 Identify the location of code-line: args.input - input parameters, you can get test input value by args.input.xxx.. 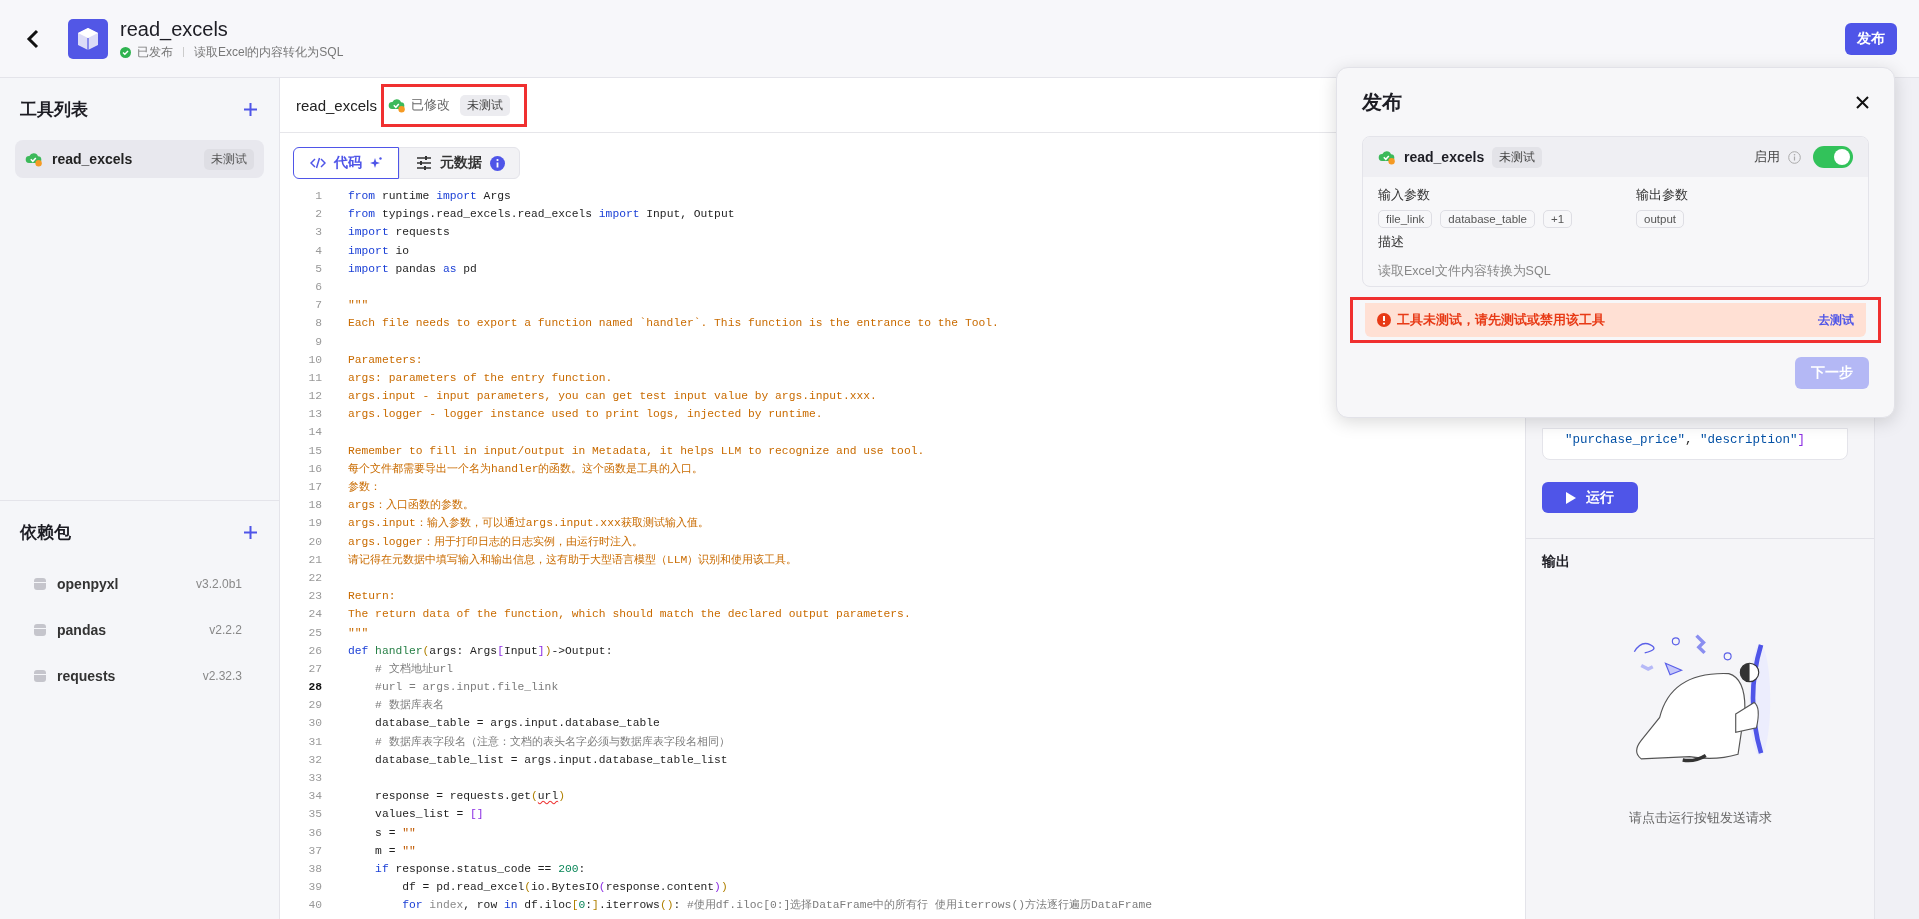
(612, 397).